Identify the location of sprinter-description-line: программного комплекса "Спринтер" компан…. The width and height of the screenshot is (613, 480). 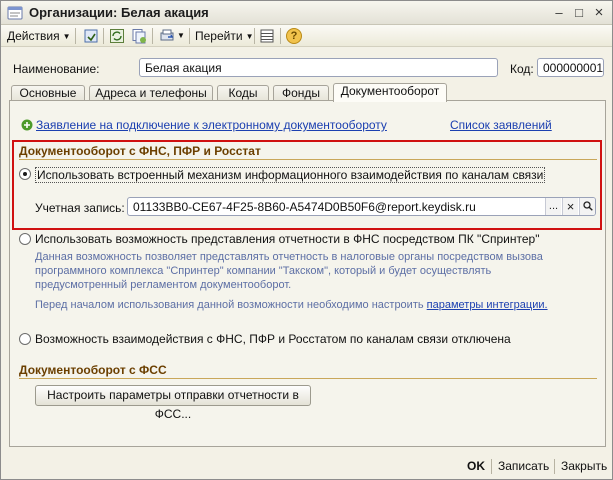
(263, 271).